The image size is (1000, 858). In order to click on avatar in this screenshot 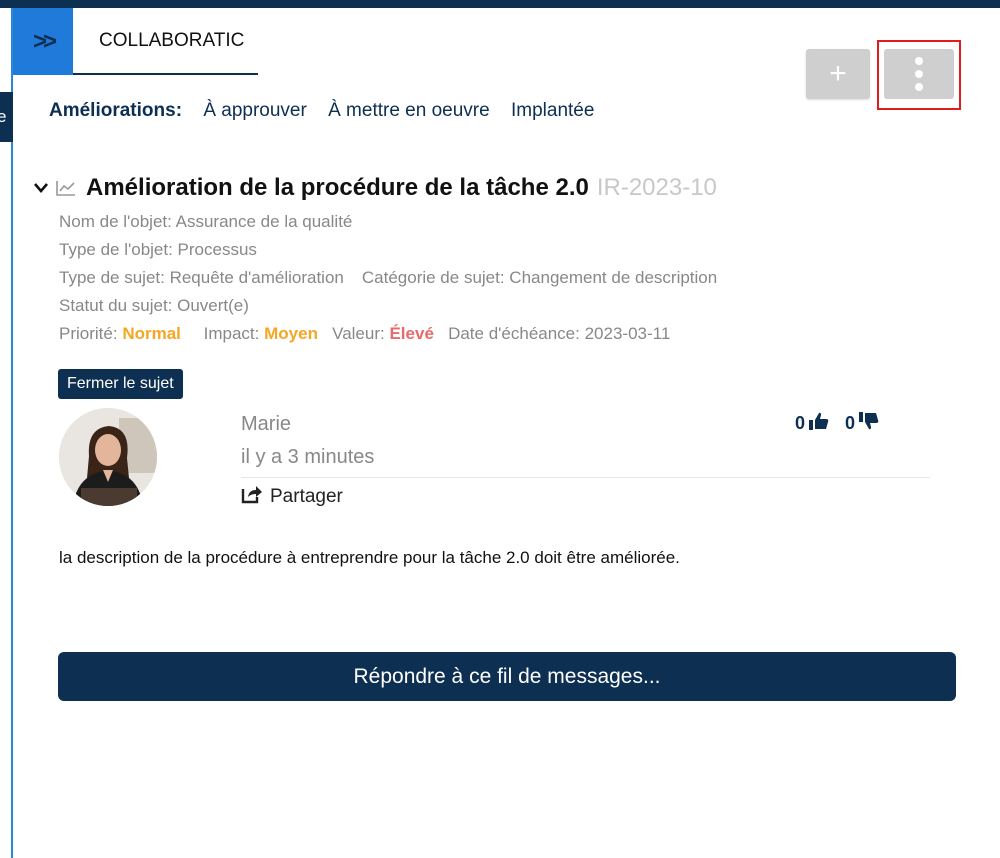, I will do `click(108, 457)`.